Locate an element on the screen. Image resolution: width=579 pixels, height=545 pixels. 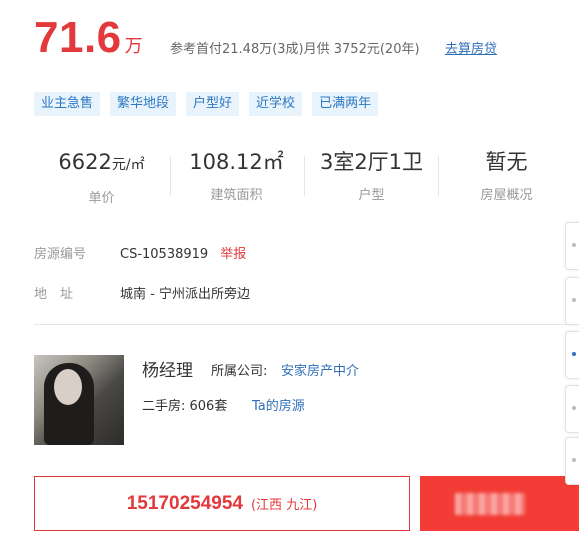
price-unit: 万 is located at coordinates (133, 46).